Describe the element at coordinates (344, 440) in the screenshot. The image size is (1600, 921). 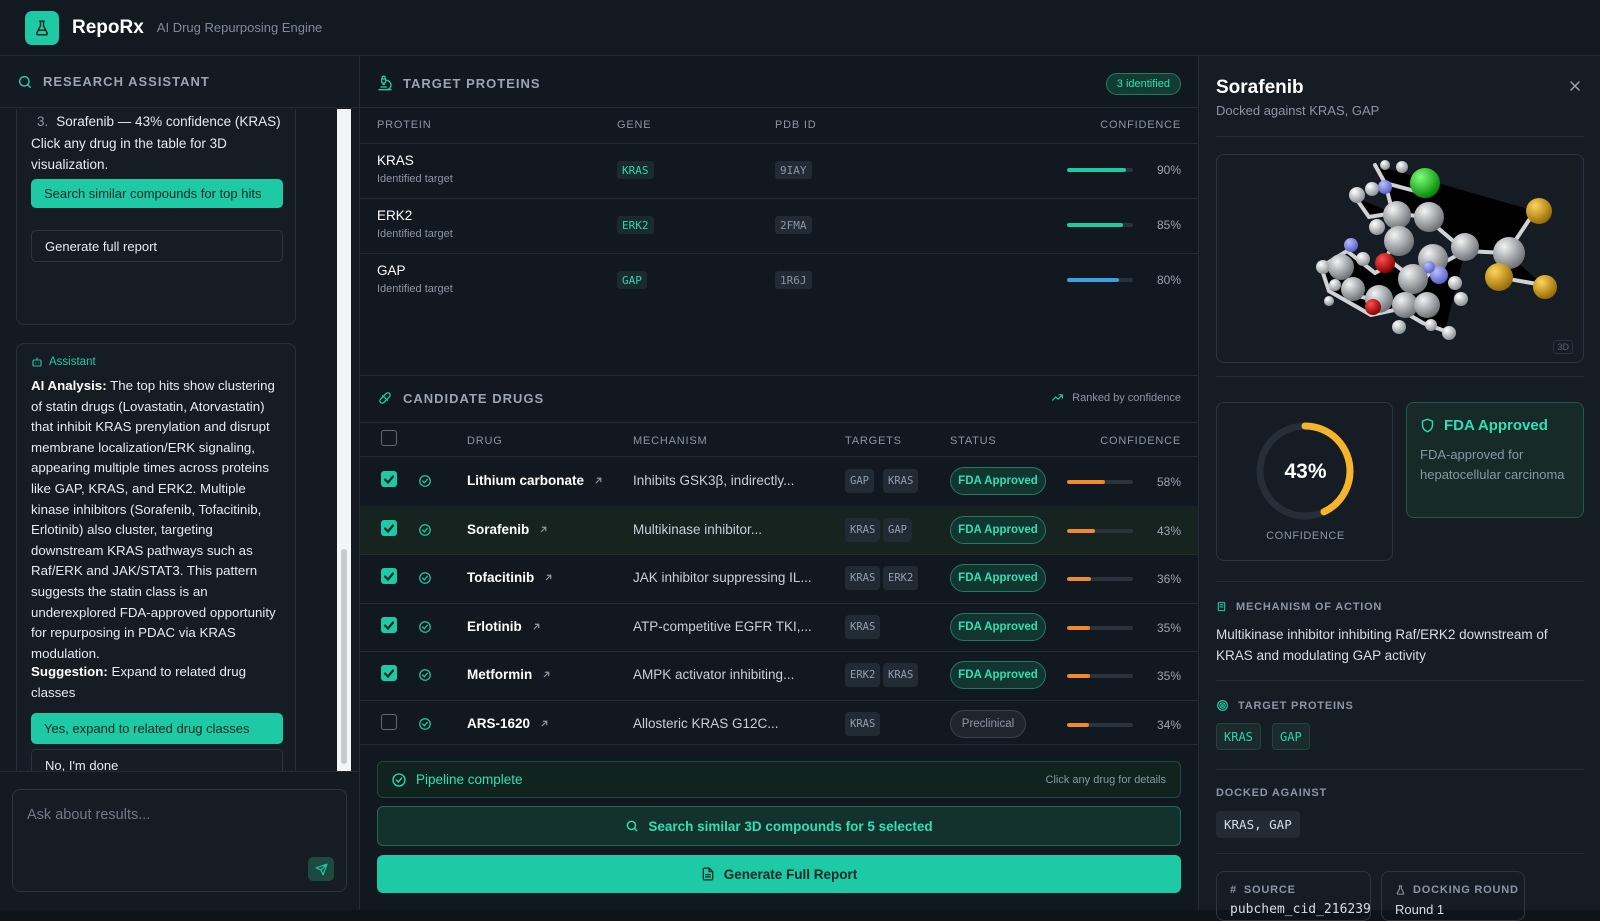
I see `chat-scrollbar` at that location.